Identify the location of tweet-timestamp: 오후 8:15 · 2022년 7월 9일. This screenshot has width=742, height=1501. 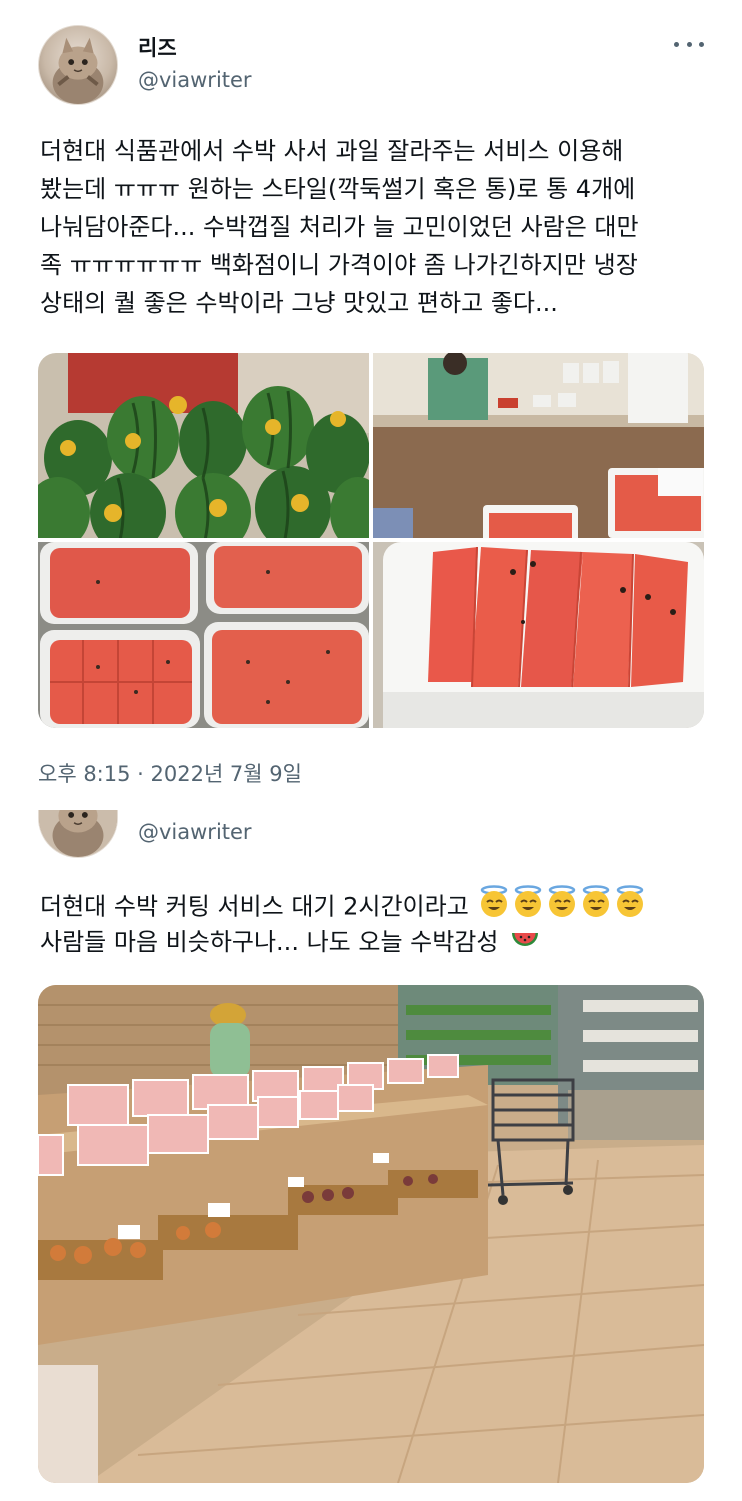
(170, 773).